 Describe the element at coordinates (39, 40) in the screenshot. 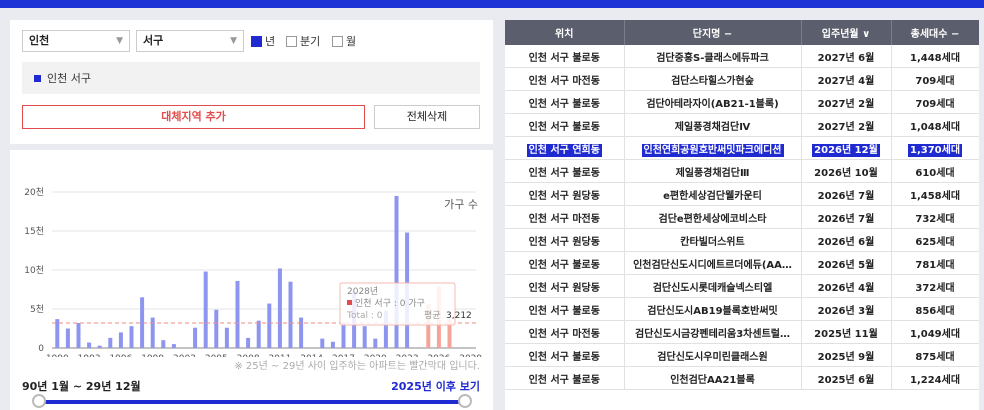

I see `region1-value: 인천` at that location.